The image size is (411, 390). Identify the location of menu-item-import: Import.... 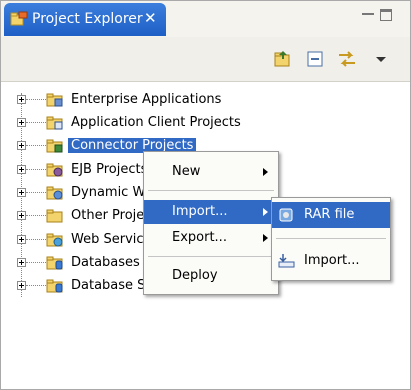
(211, 212).